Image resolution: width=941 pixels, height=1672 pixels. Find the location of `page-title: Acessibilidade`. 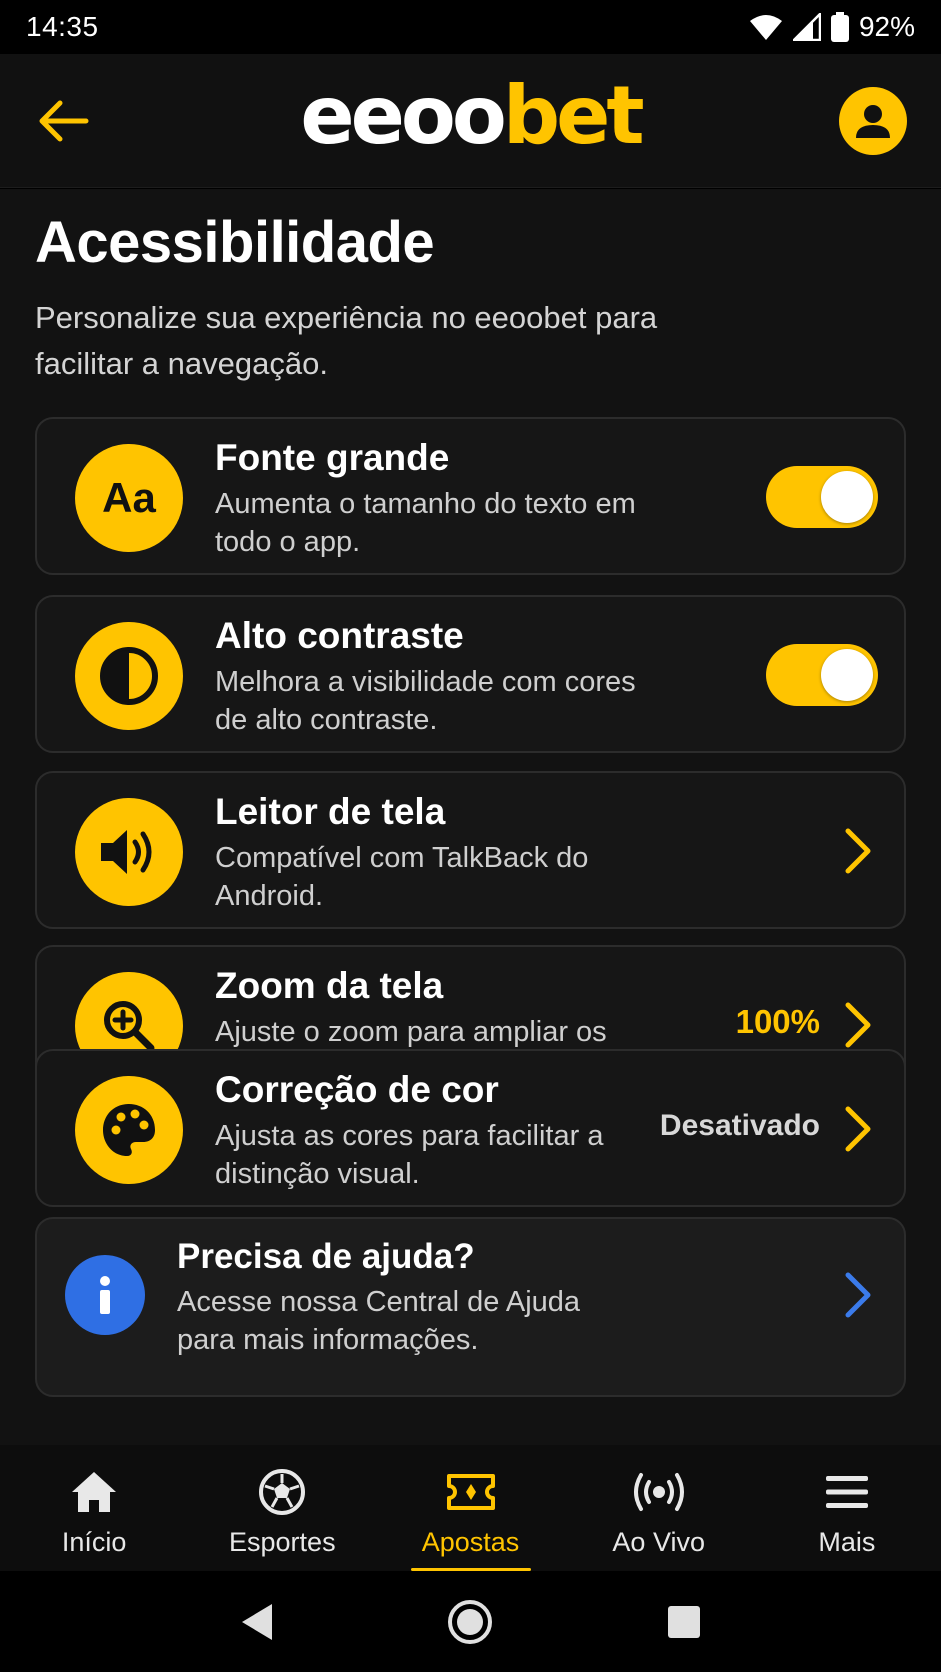

page-title: Acessibilidade is located at coordinates (235, 242).